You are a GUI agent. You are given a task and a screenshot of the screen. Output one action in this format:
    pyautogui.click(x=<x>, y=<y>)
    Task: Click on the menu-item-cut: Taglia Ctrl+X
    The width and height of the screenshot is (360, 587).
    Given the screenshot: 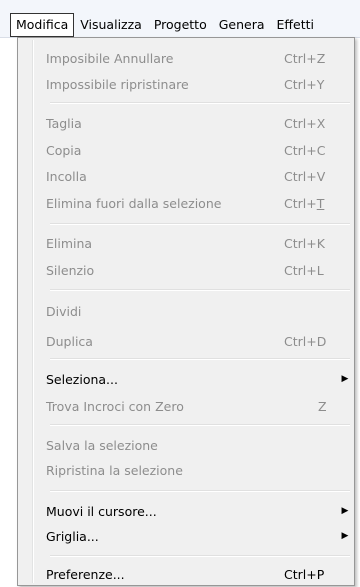 What is the action you would take?
    pyautogui.click(x=200, y=123)
    